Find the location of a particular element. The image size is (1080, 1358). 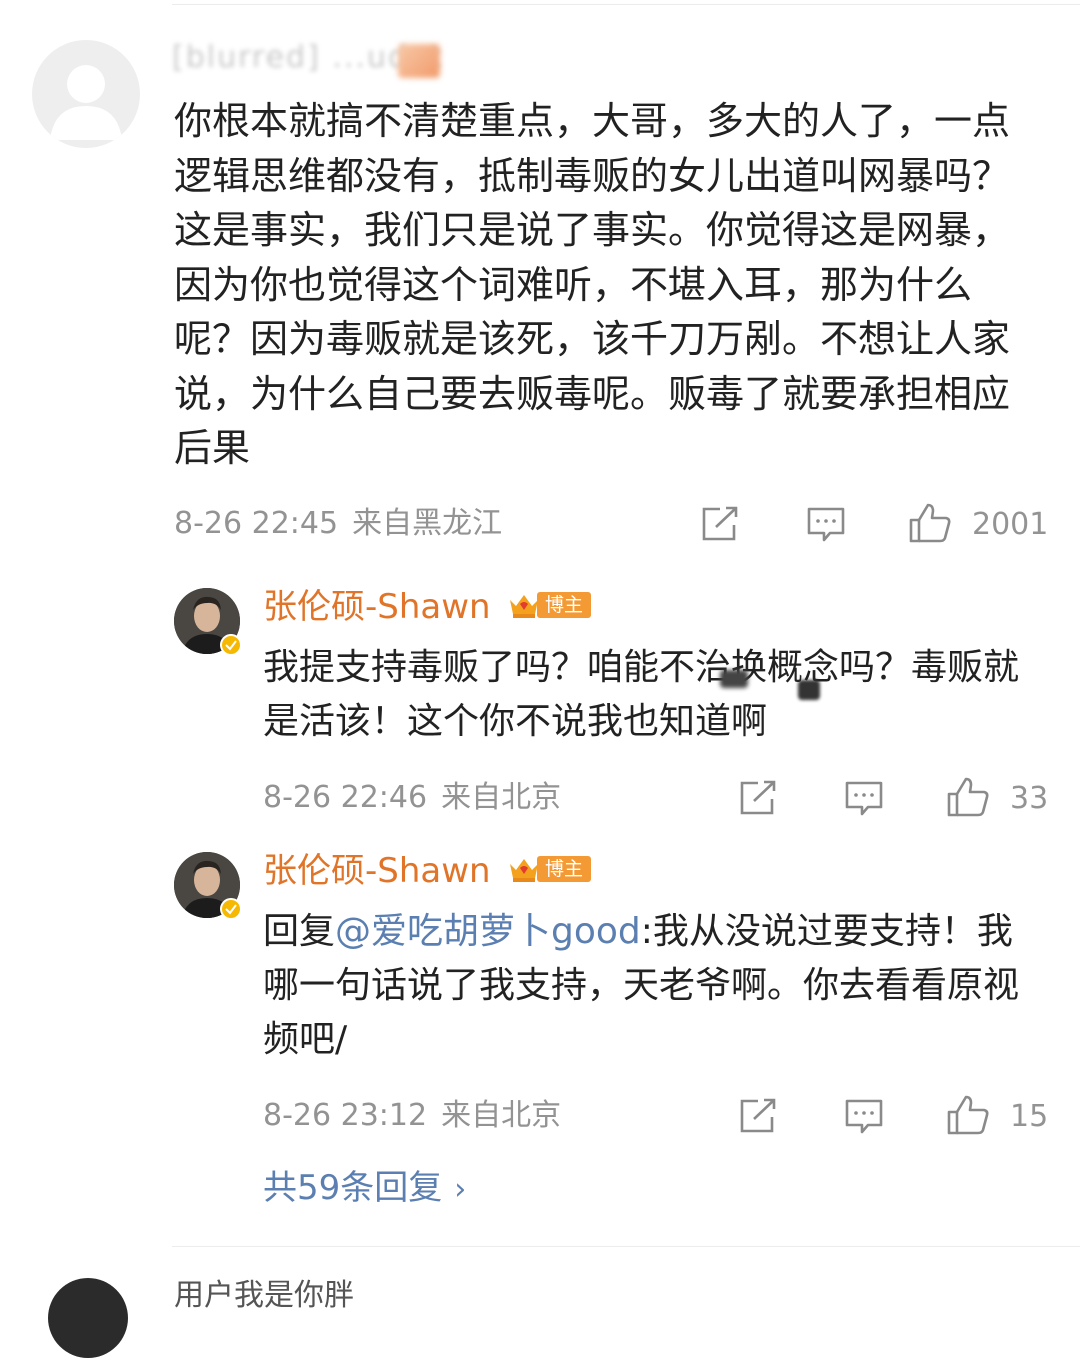

comment-like-count: 2001 is located at coordinates (1010, 524).